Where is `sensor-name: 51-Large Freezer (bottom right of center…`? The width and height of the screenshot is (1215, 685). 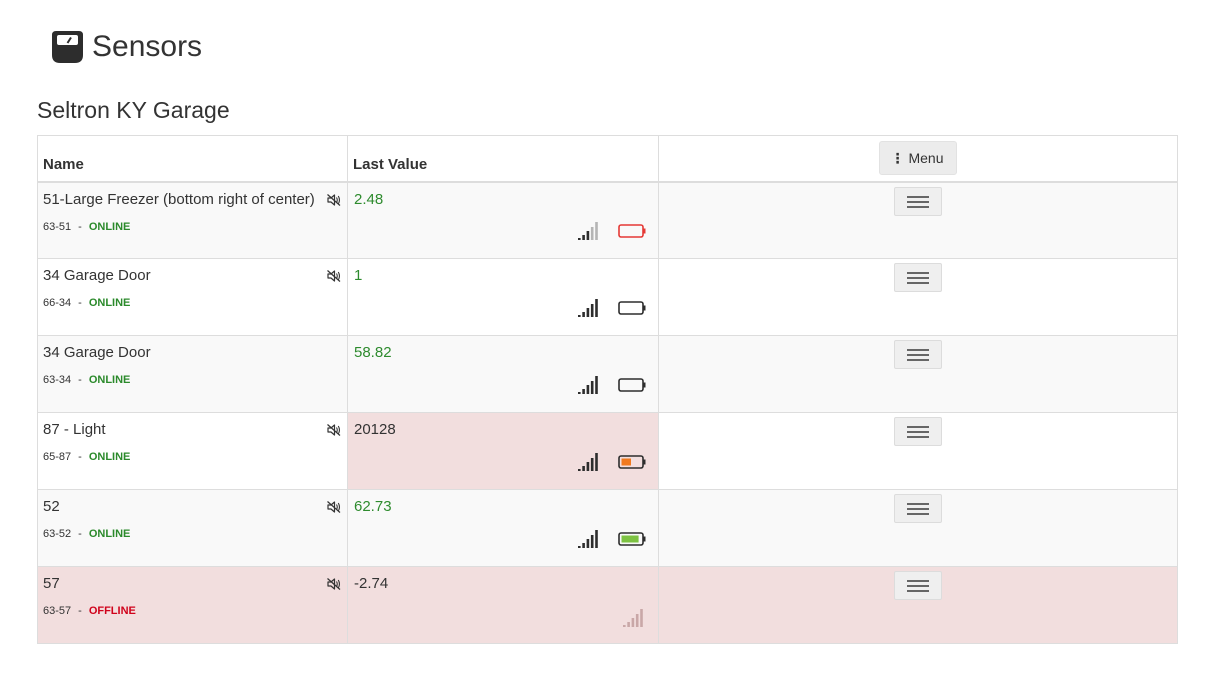 sensor-name: 51-Large Freezer (bottom right of center… is located at coordinates (192, 200).